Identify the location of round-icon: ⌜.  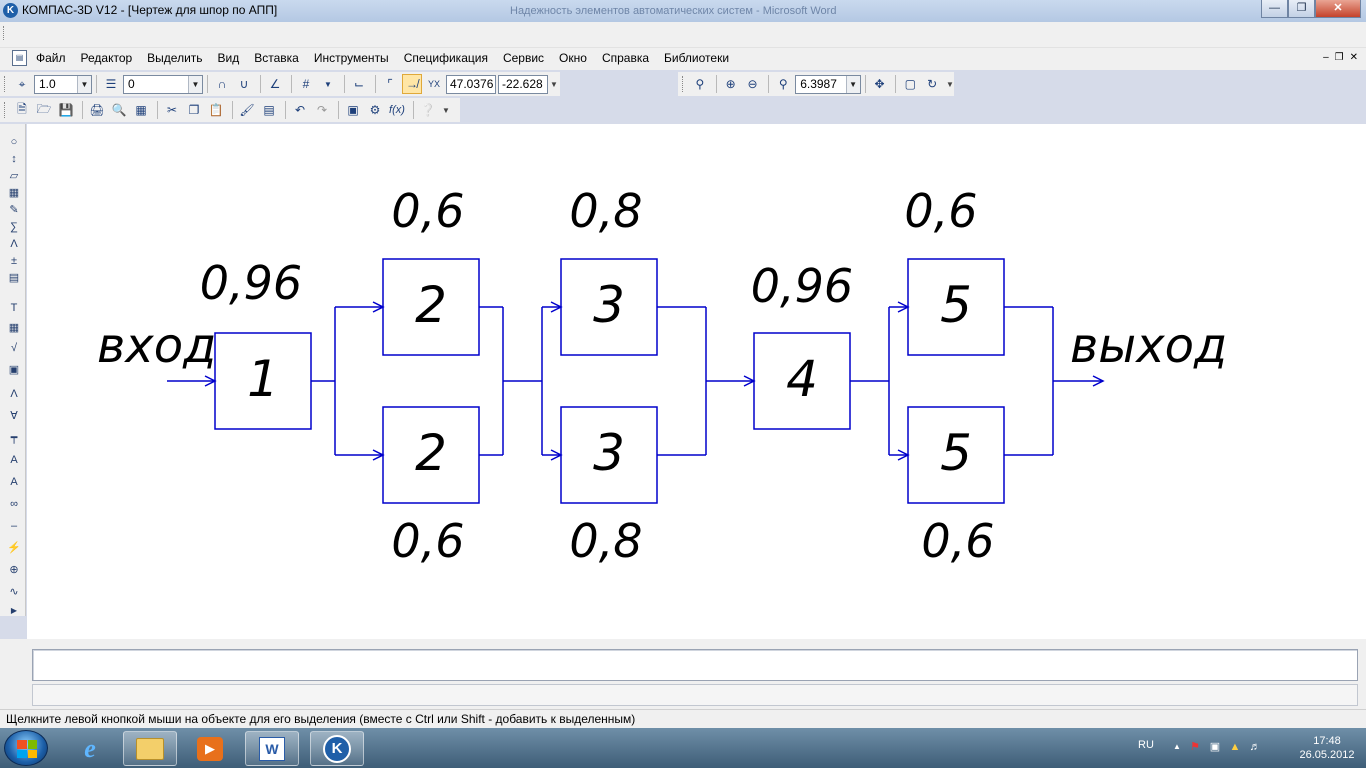
(390, 84).